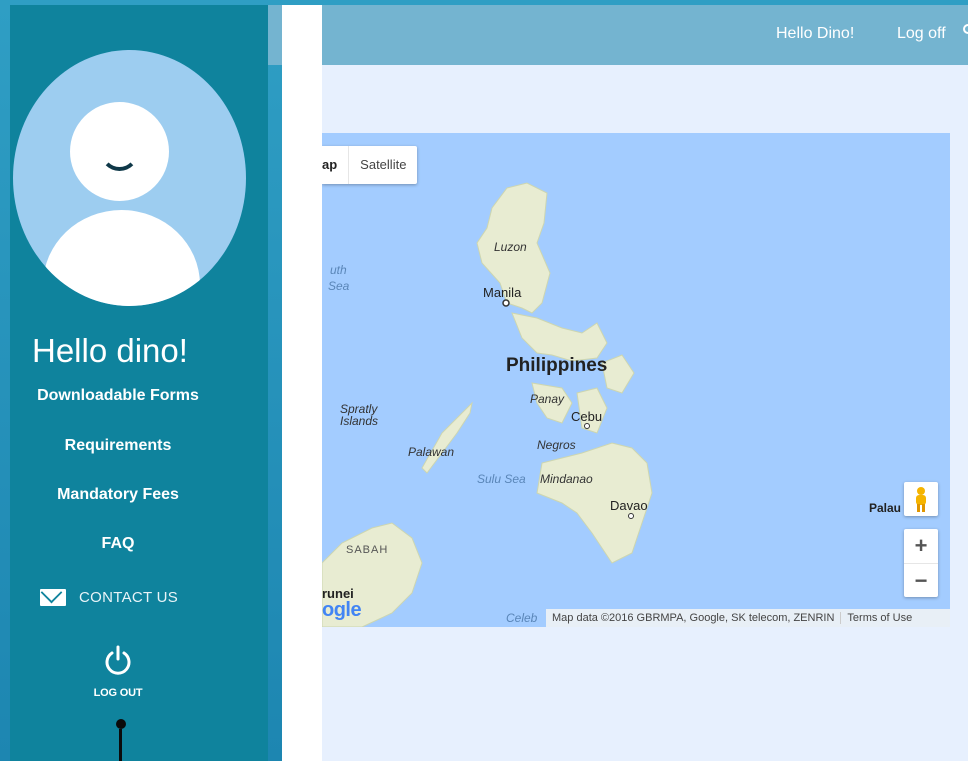 The image size is (968, 761). I want to click on avatar-head, so click(119, 151).